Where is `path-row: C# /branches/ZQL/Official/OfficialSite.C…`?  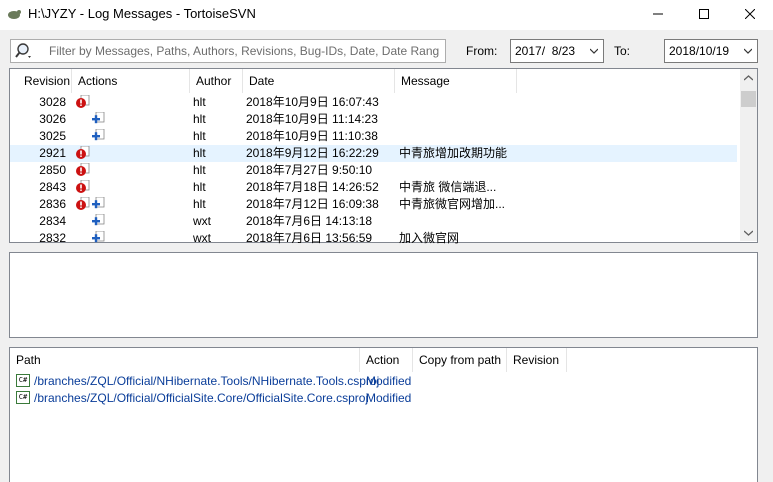
path-row: C# /branches/ZQL/Official/OfficialSite.C… is located at coordinates (296, 398).